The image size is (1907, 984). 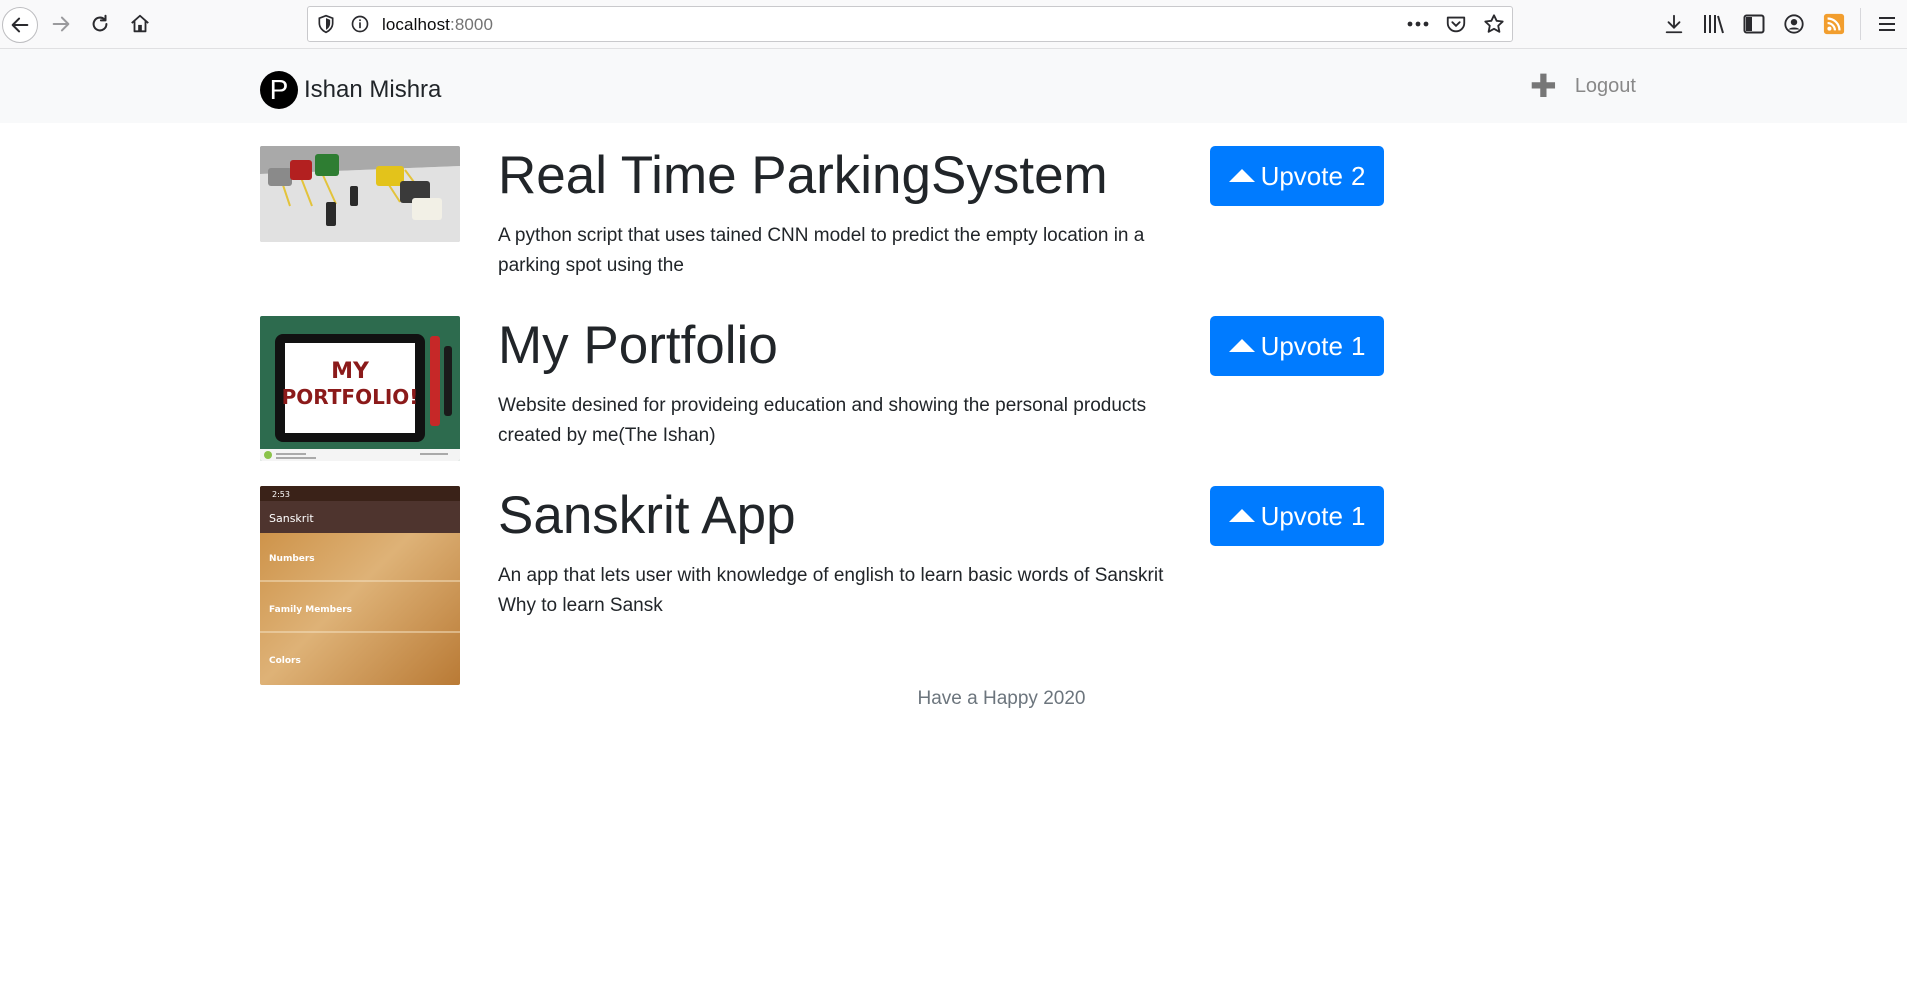 I want to click on arrow-right-icon, so click(x=61, y=24).